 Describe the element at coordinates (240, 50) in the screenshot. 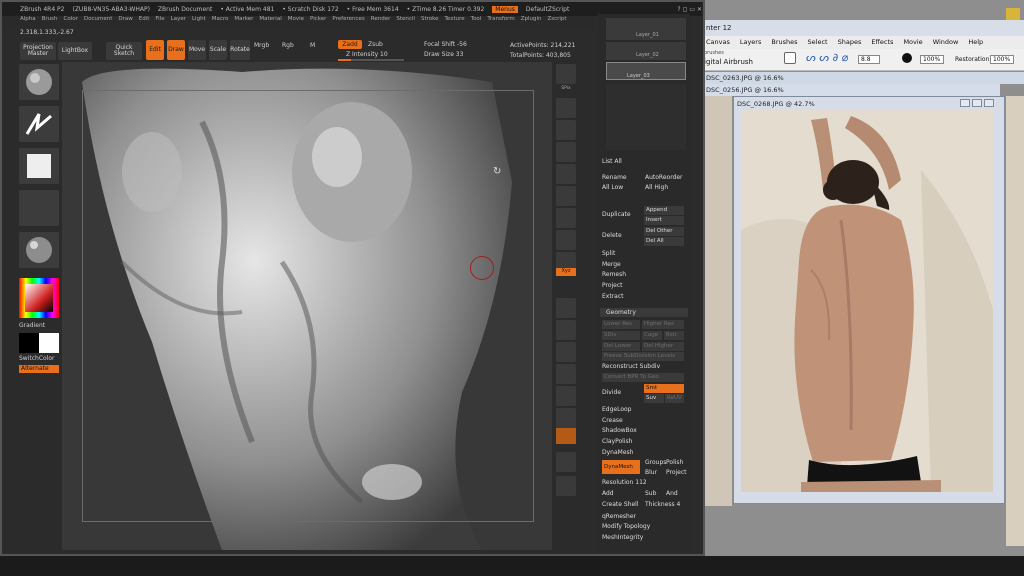

I see `rotate-button: Rotate` at that location.